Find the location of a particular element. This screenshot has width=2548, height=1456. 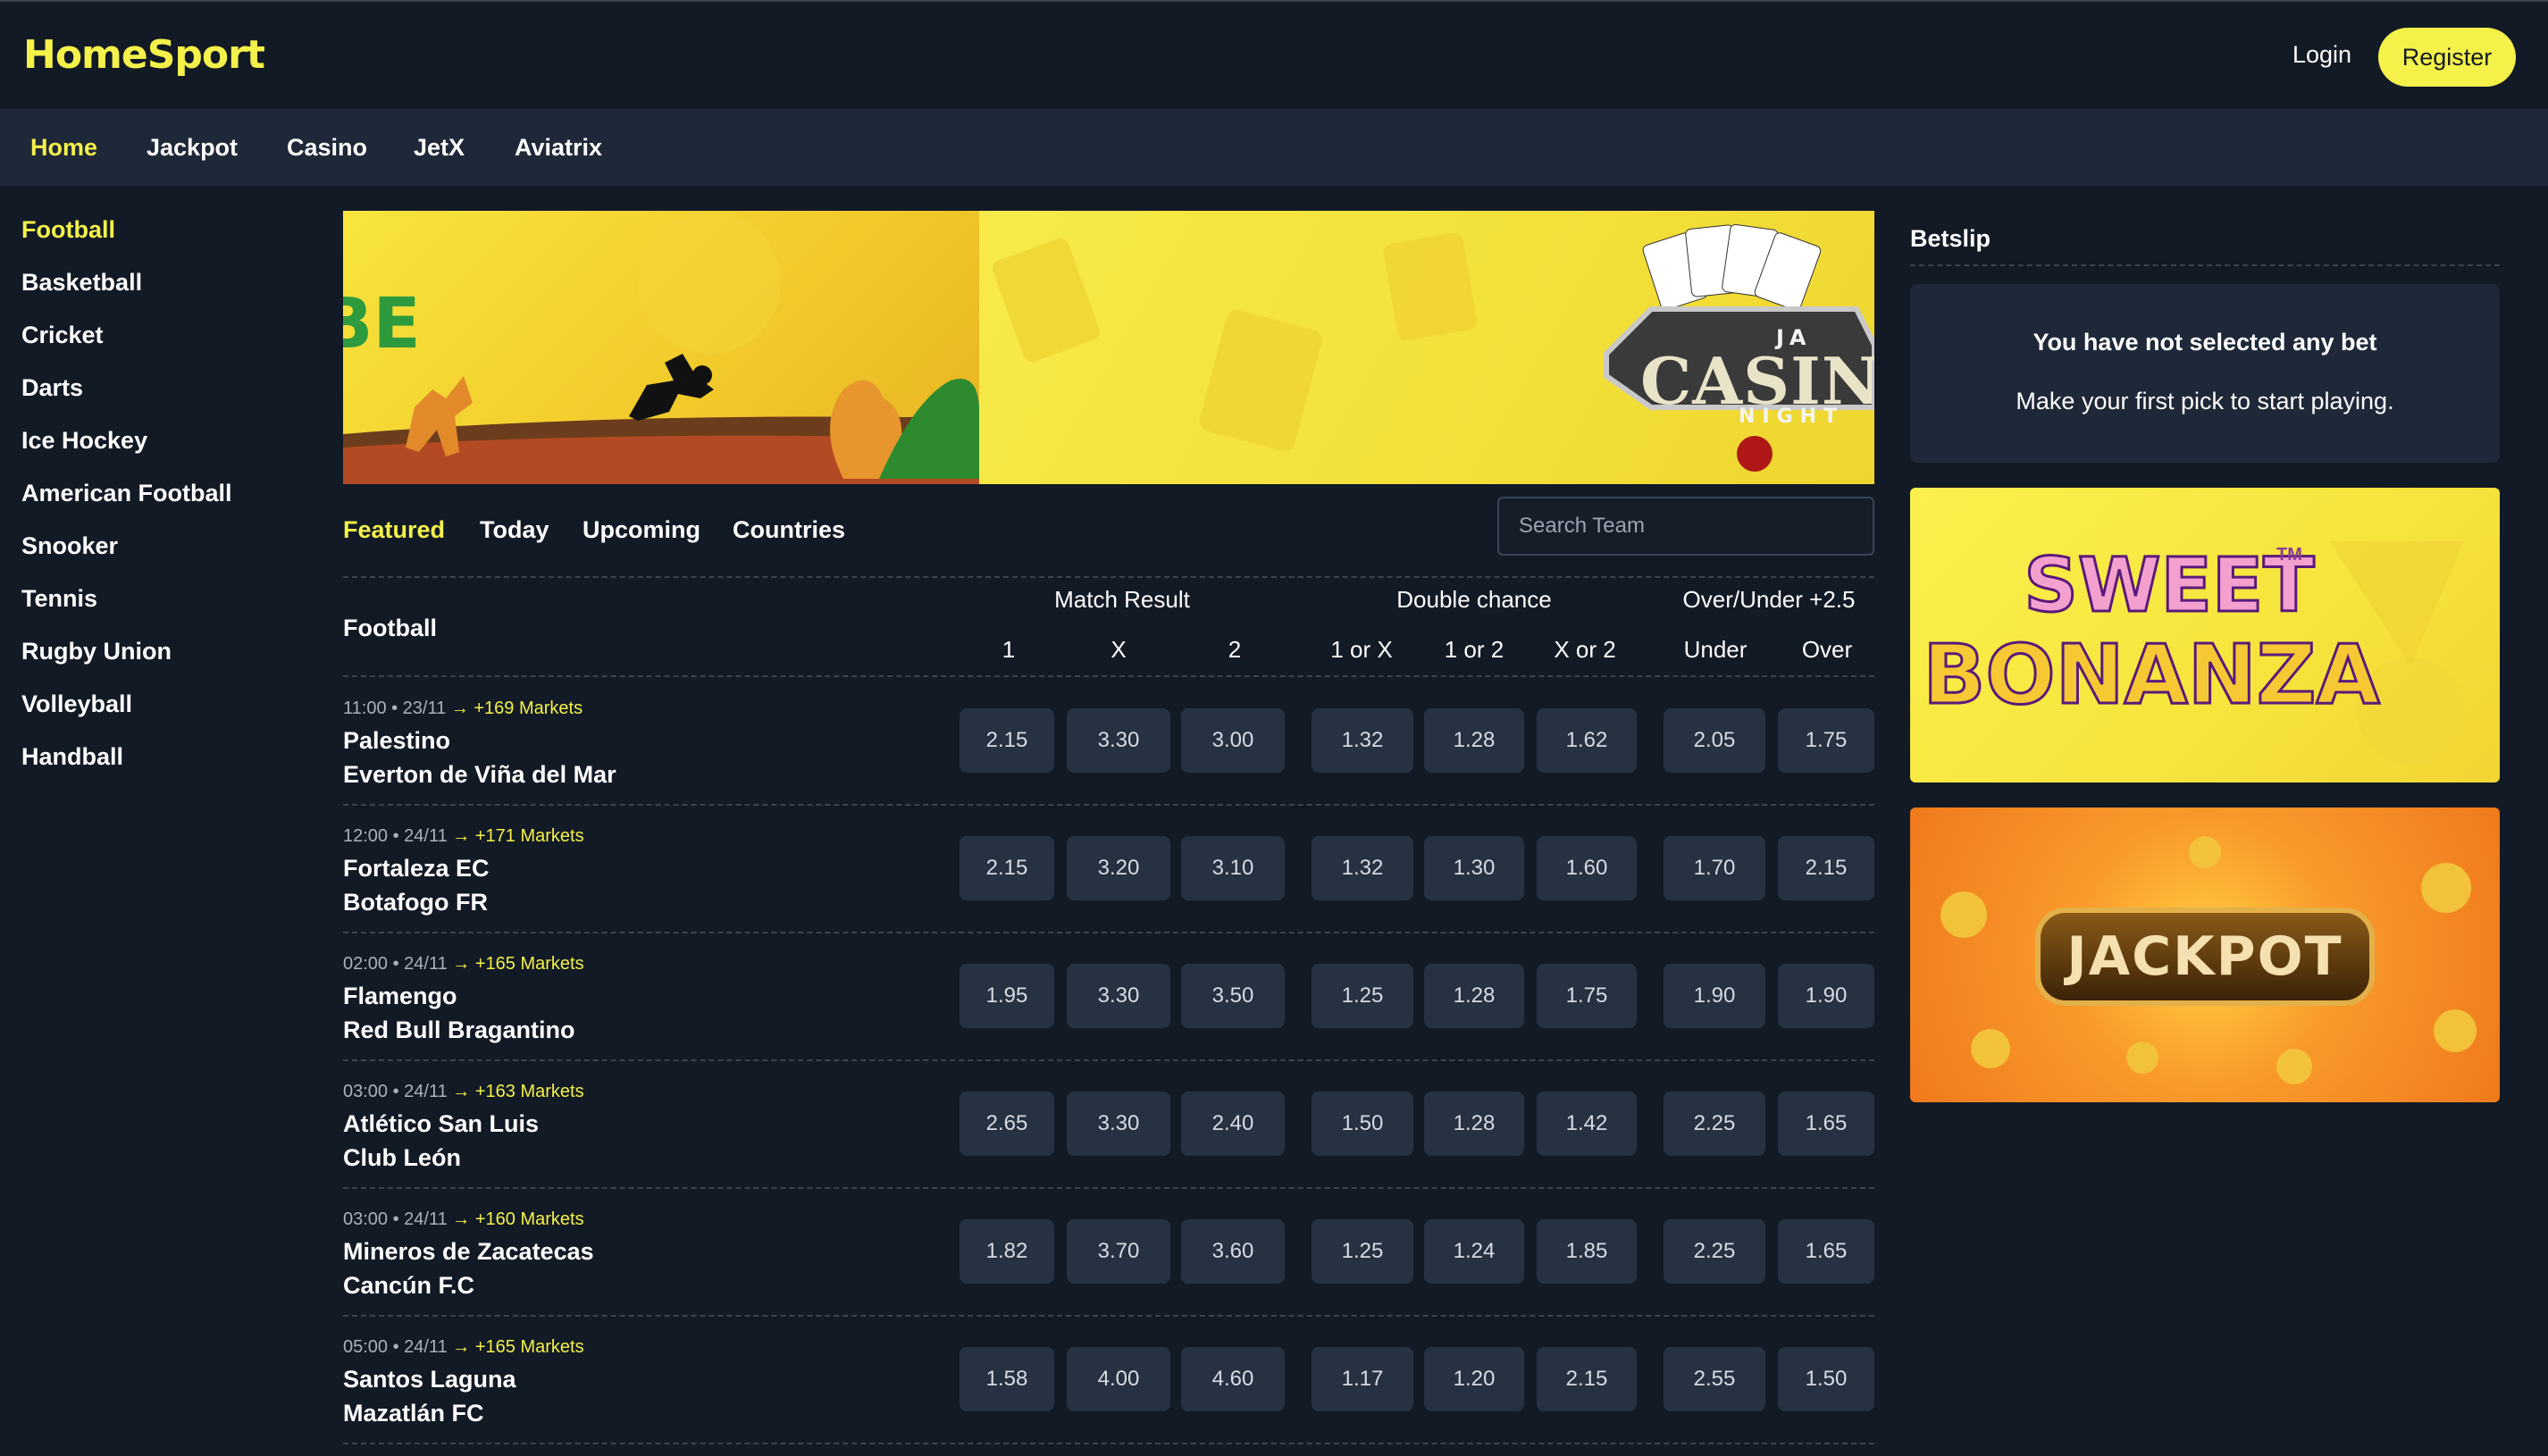

home-team: Flamengo is located at coordinates (400, 996).